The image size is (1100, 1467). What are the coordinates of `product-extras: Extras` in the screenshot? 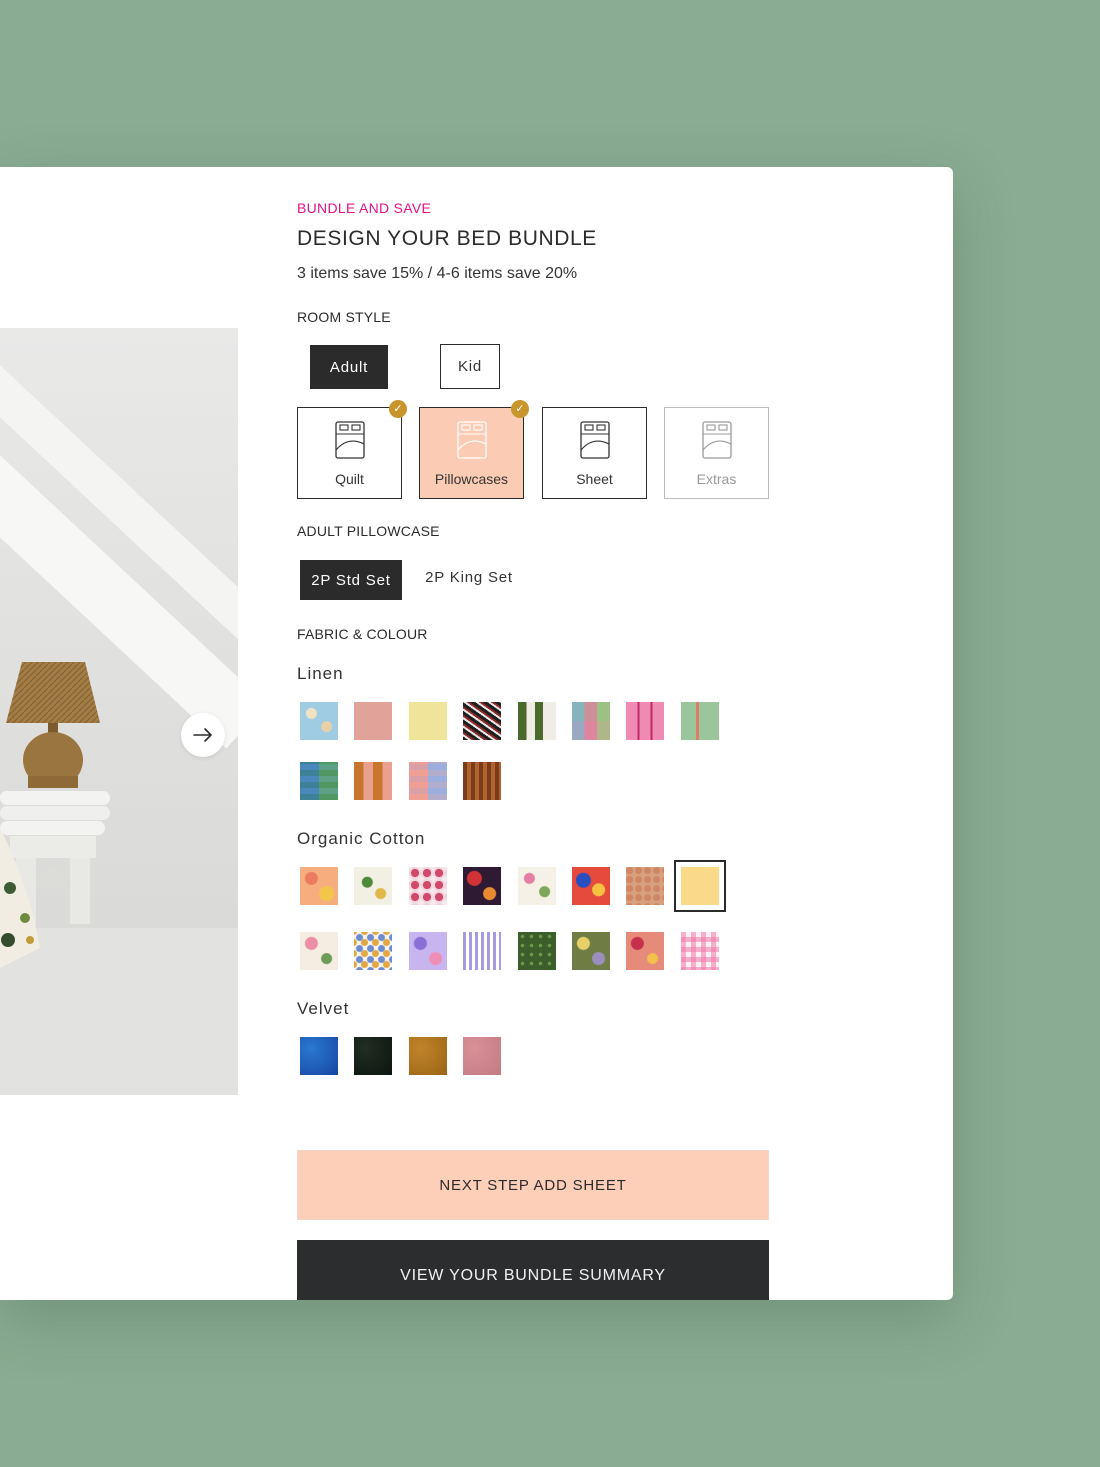 It's located at (716, 453).